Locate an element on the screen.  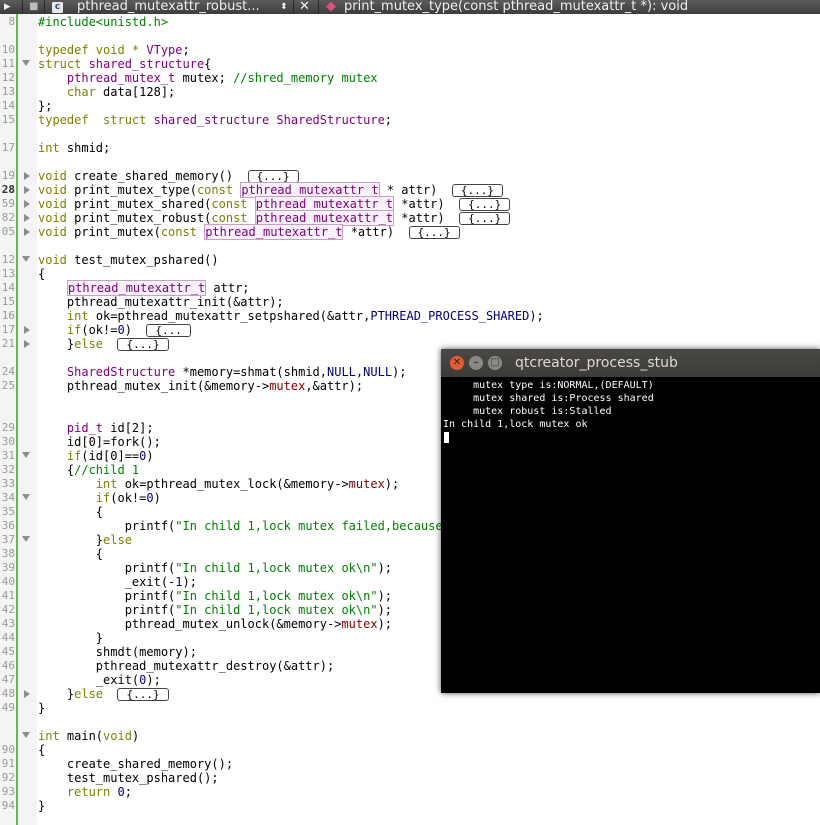
code-line: 91 create_shared_memory(); is located at coordinates (117, 764).